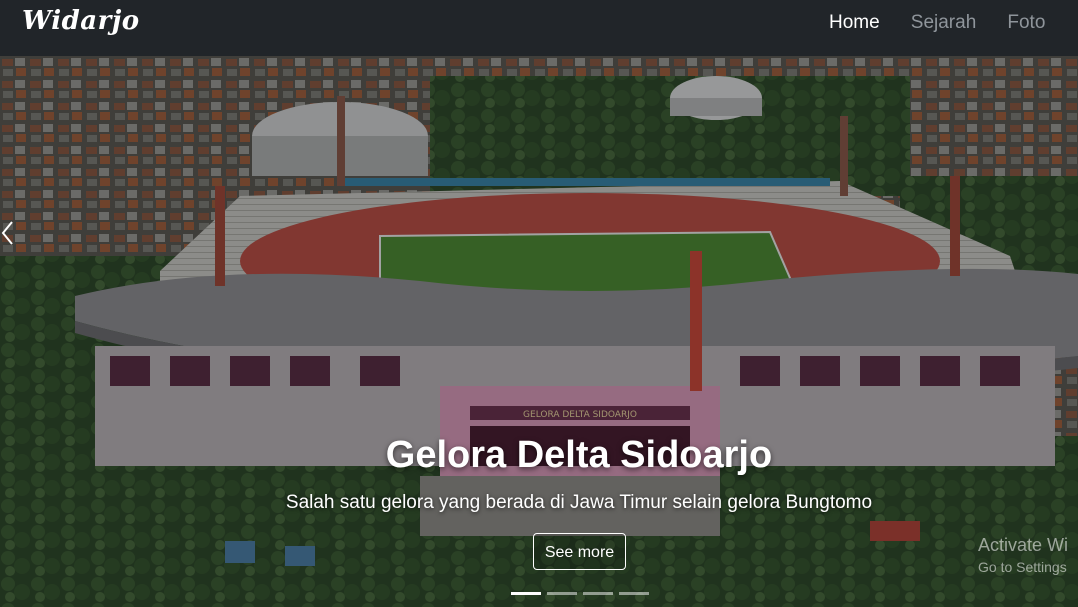 The height and width of the screenshot is (607, 1078). Describe the element at coordinates (539, 28) in the screenshot. I see `navbar: Widarjo Home Sejarah Foto Lo` at that location.